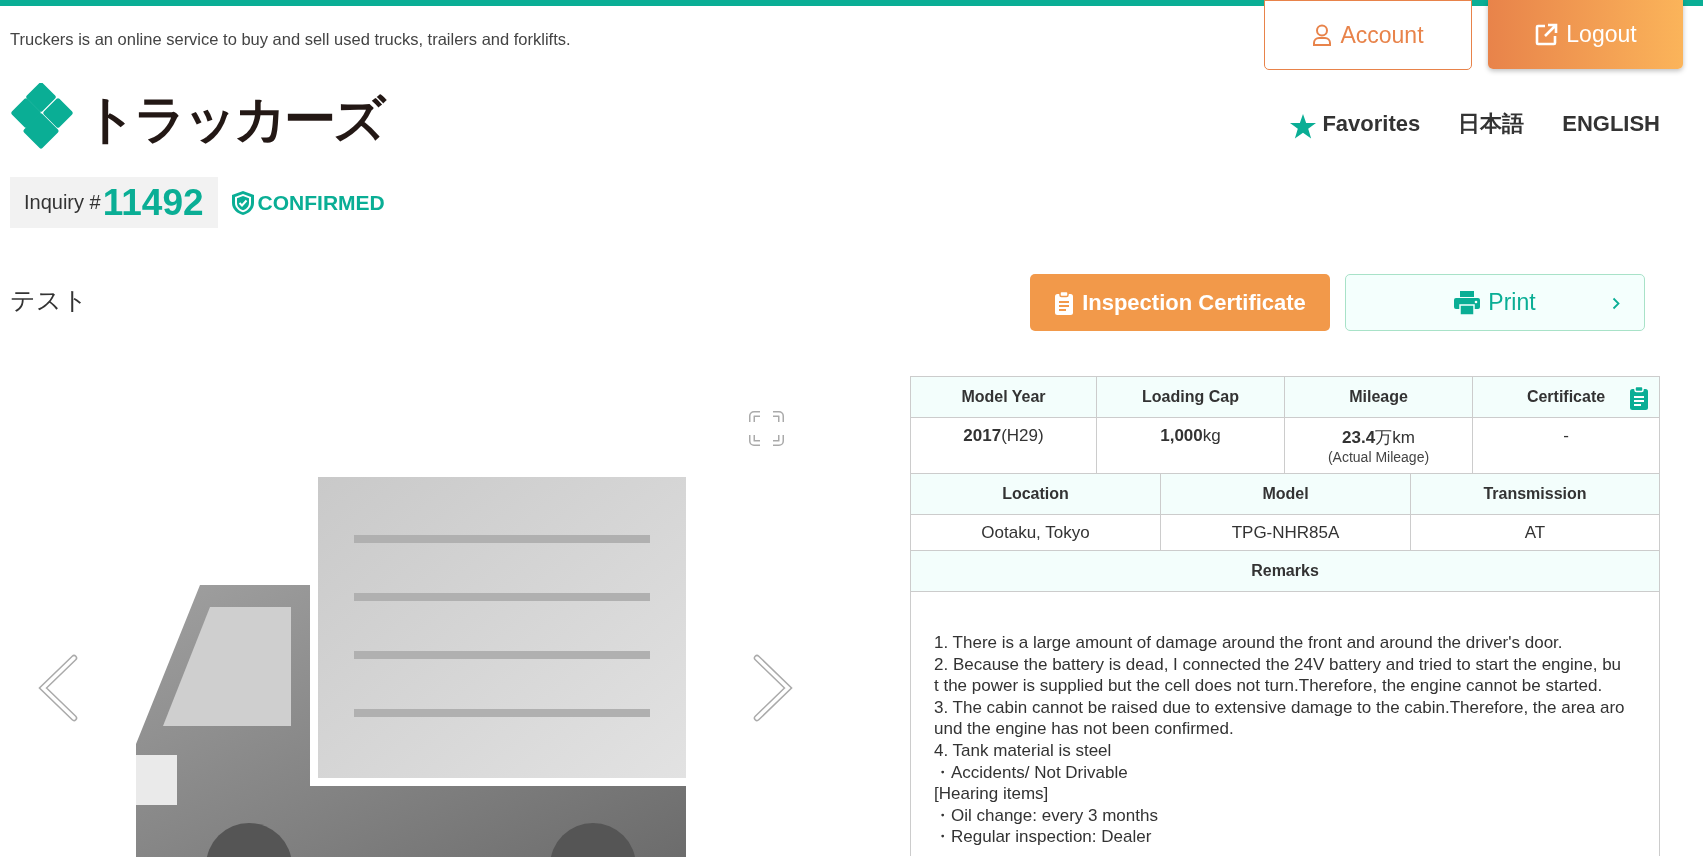  Describe the element at coordinates (290, 39) in the screenshot. I see `tagline: Truckers is an online service to buy and sell used trucks, trailers and forklifts.` at that location.